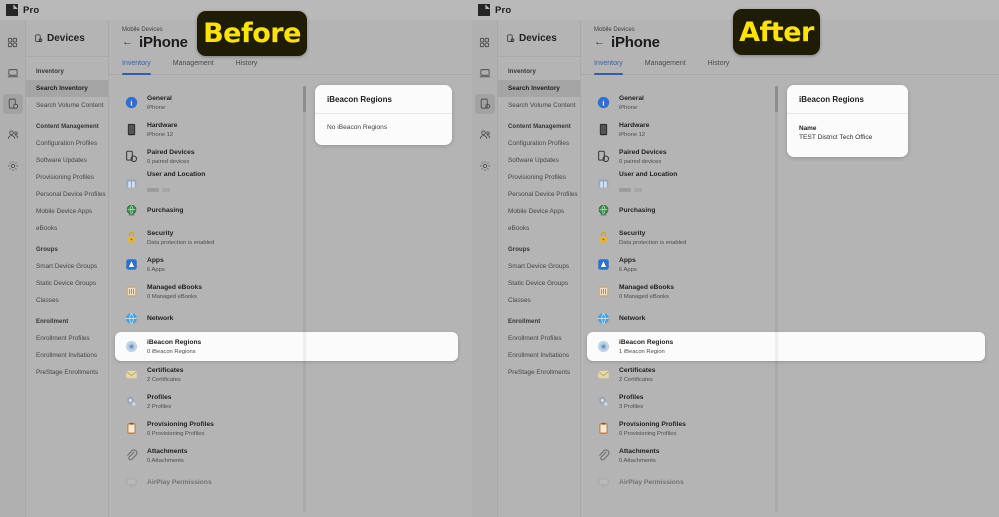 The width and height of the screenshot is (999, 517). Describe the element at coordinates (286, 346) in the screenshot. I see `inventory-row: iBeacon Regions 0 iBeacon Regions` at that location.